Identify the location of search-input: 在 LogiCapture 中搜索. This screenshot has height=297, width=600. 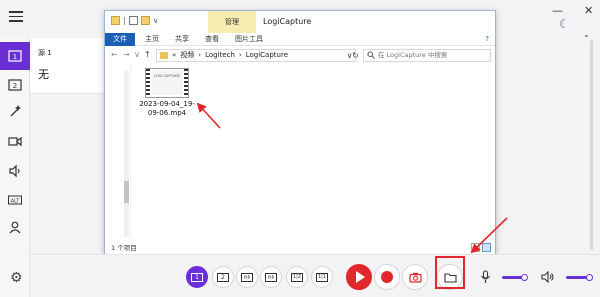
(427, 55).